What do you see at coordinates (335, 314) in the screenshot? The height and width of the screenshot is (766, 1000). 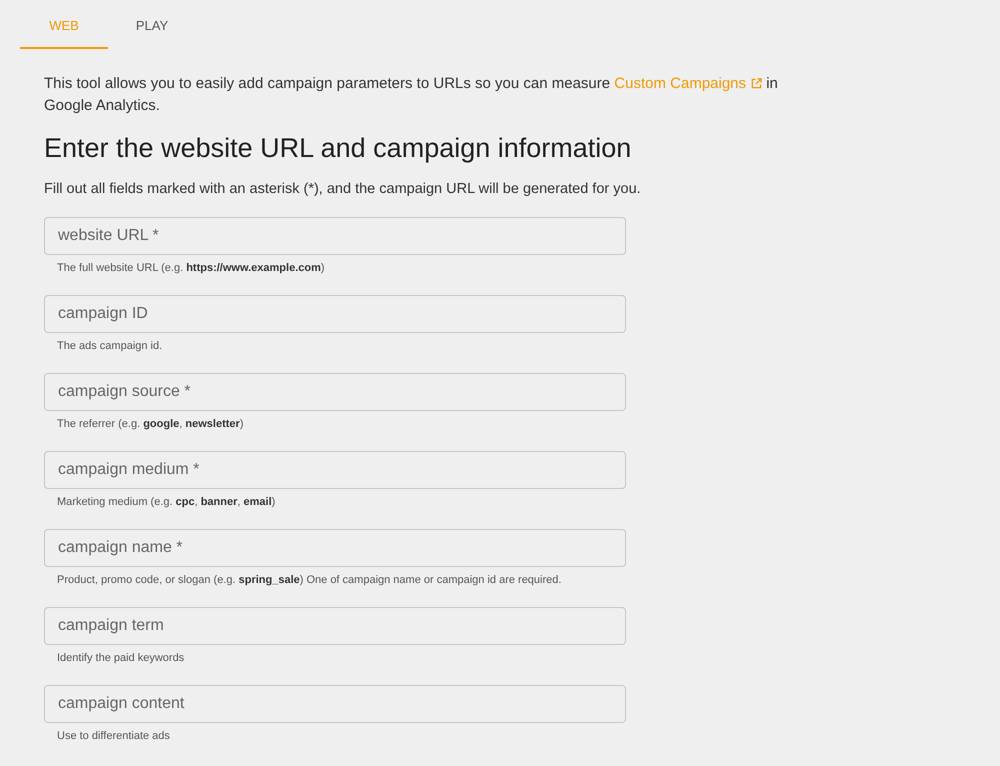 I see `text-field: campaign ID` at bounding box center [335, 314].